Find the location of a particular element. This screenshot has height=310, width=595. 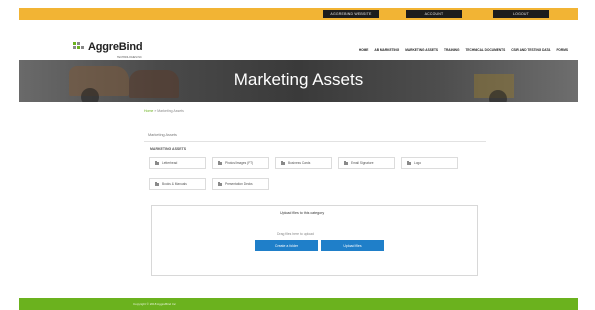

brand-tagline: TECHNOLOGIES INC is located at coordinates (129, 57).